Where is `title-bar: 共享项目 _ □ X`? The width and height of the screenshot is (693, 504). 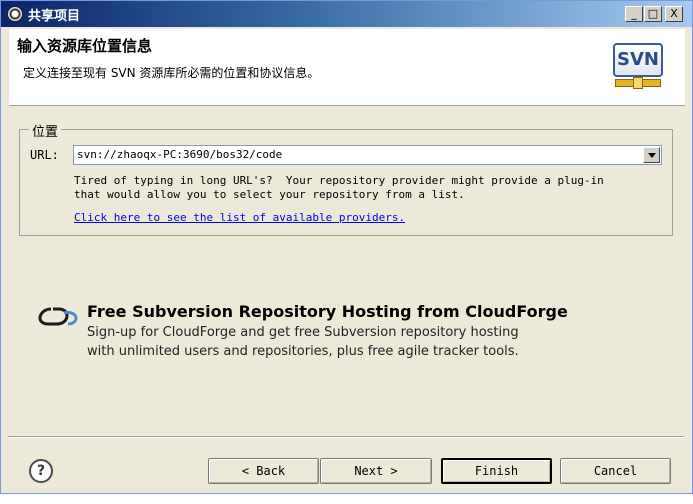 title-bar: 共享项目 _ □ X is located at coordinates (346, 14).